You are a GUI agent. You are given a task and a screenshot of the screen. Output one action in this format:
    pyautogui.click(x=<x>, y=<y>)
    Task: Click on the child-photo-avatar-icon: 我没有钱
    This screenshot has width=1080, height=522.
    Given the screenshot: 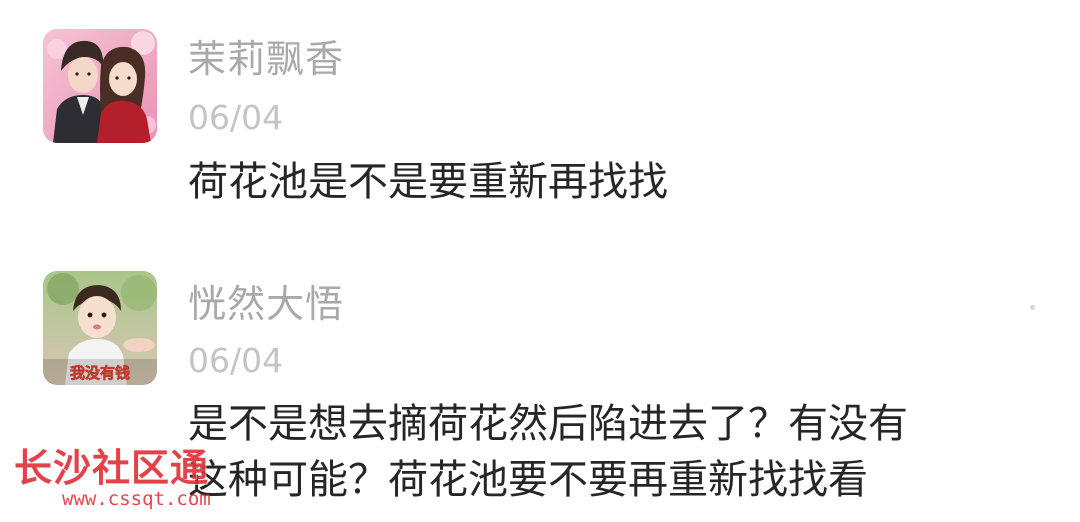 What is the action you would take?
    pyautogui.click(x=100, y=328)
    